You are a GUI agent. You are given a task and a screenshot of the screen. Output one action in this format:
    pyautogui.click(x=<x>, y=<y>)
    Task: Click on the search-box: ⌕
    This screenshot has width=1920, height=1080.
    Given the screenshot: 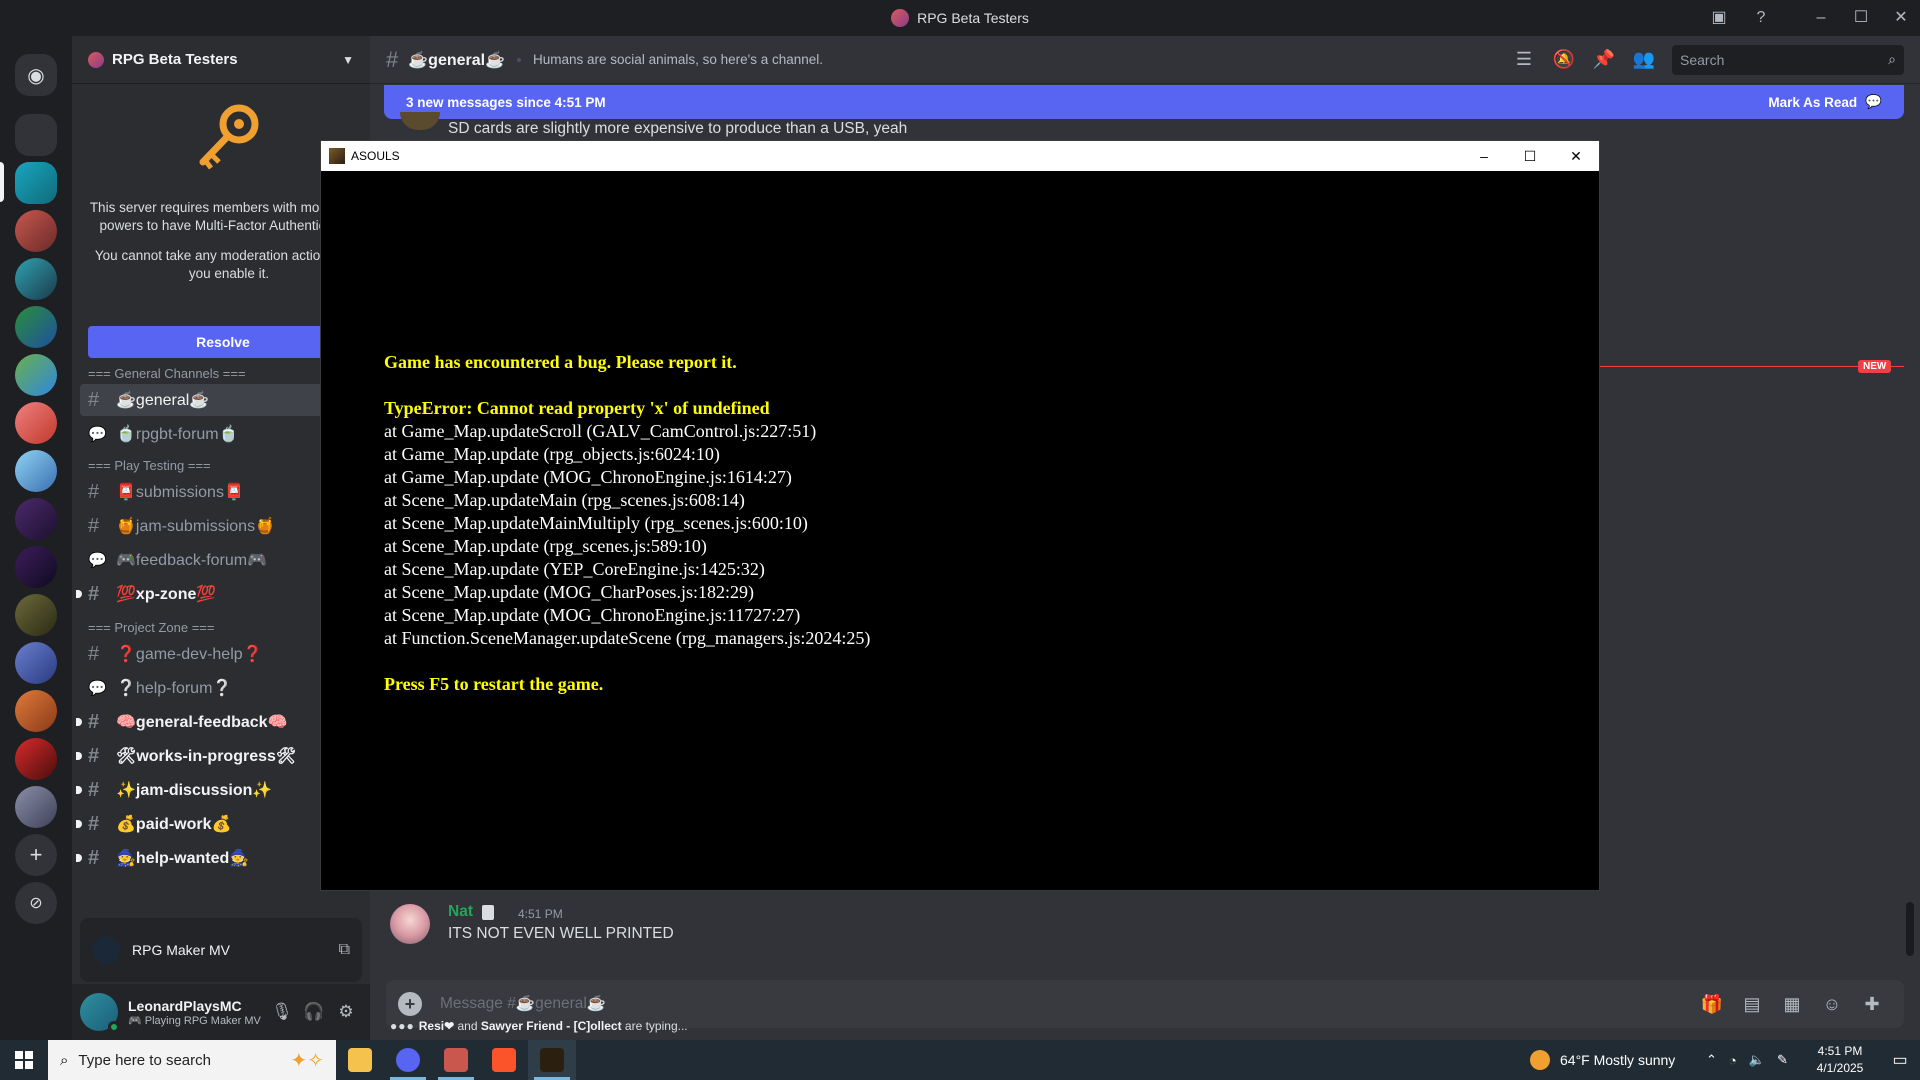 What is the action you would take?
    pyautogui.click(x=1788, y=59)
    